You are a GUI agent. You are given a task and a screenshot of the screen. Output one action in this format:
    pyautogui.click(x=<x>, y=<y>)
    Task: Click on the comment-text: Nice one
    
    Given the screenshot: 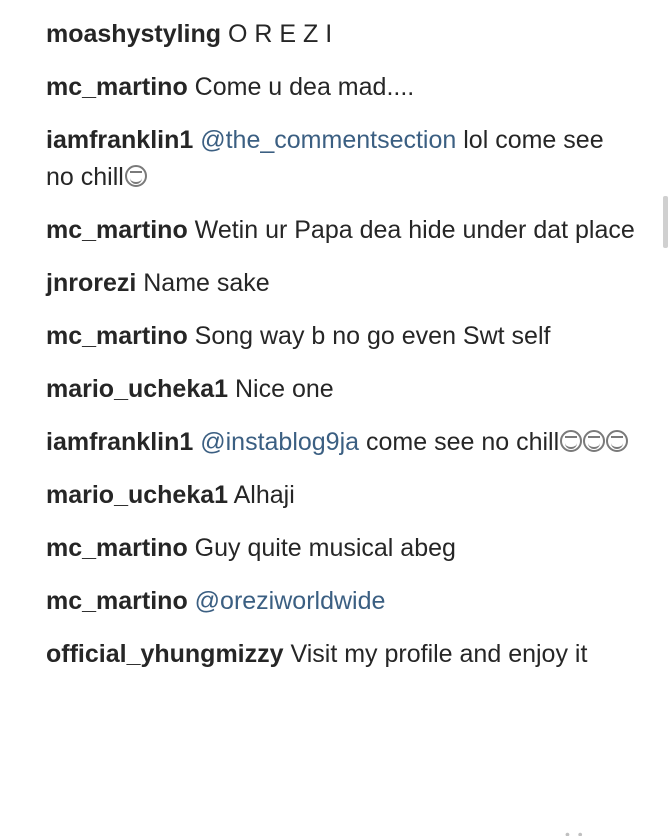 What is the action you would take?
    pyautogui.click(x=284, y=389)
    